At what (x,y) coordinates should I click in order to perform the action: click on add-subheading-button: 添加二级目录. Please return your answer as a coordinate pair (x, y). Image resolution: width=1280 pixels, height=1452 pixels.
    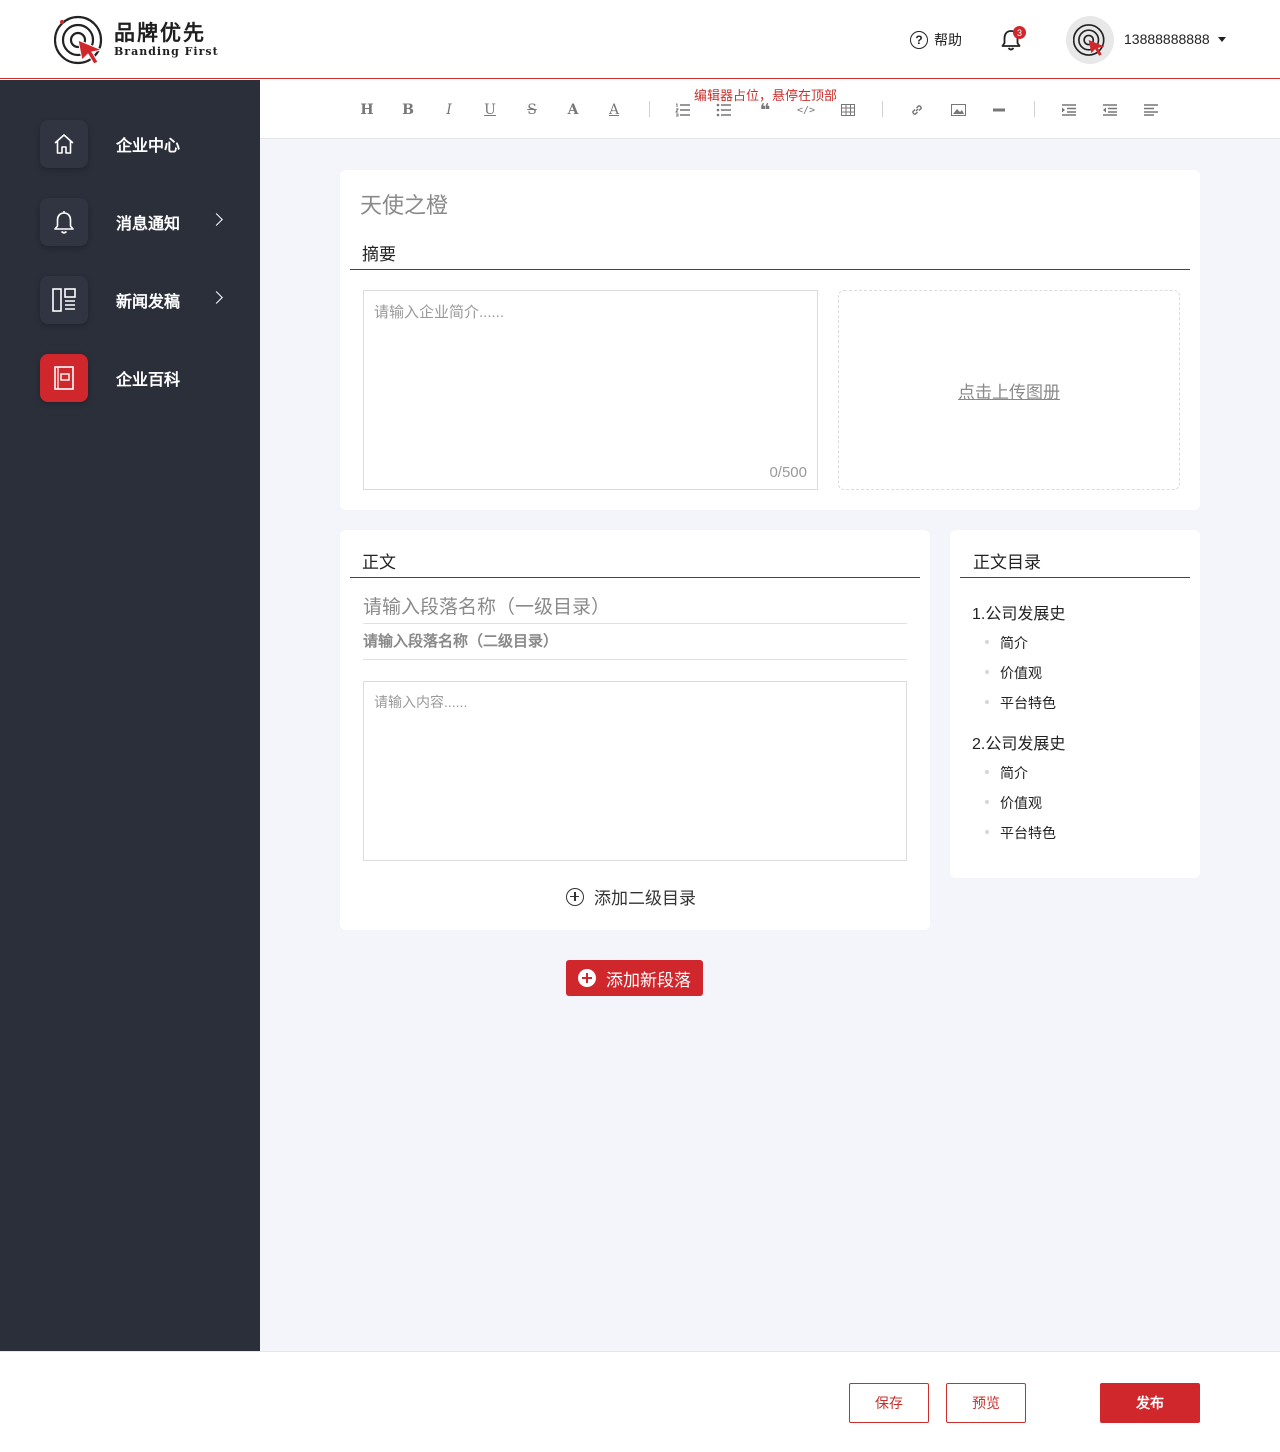
    Looking at the image, I should click on (631, 896).